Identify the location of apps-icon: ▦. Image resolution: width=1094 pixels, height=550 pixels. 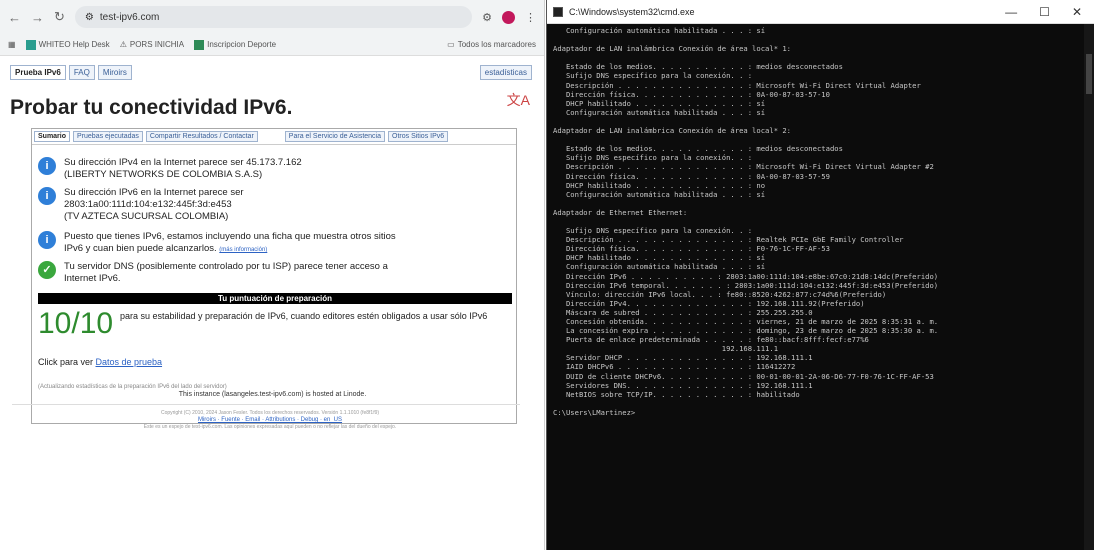
(12, 44).